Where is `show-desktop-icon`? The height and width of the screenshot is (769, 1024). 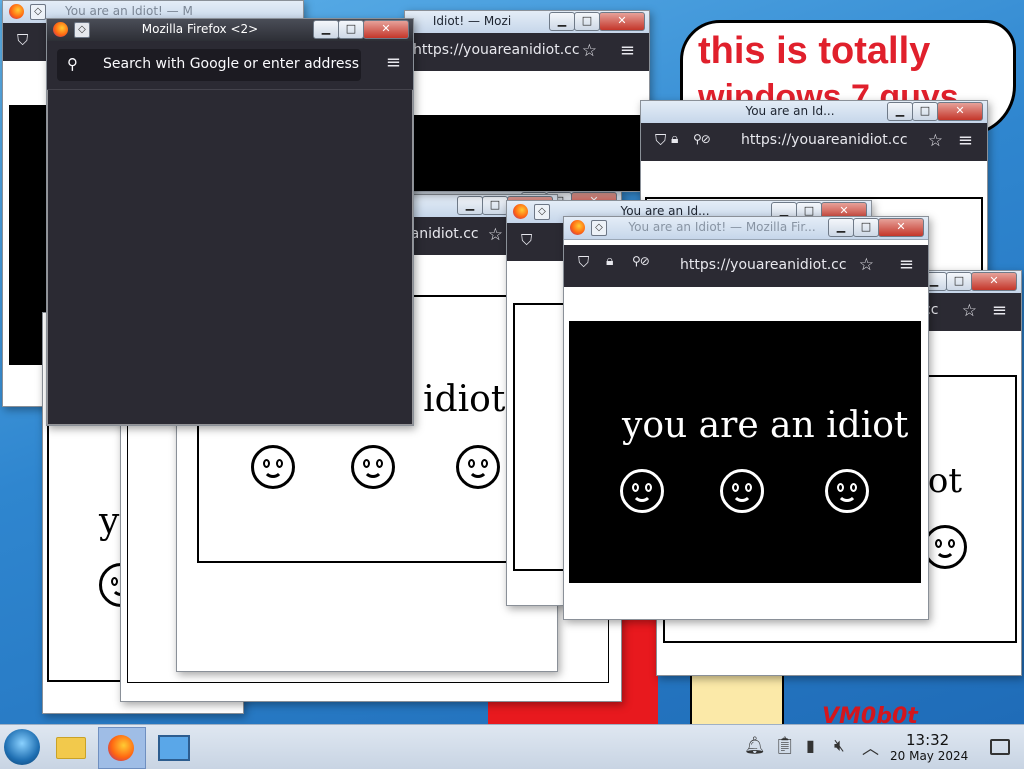 show-desktop-icon is located at coordinates (1000, 747).